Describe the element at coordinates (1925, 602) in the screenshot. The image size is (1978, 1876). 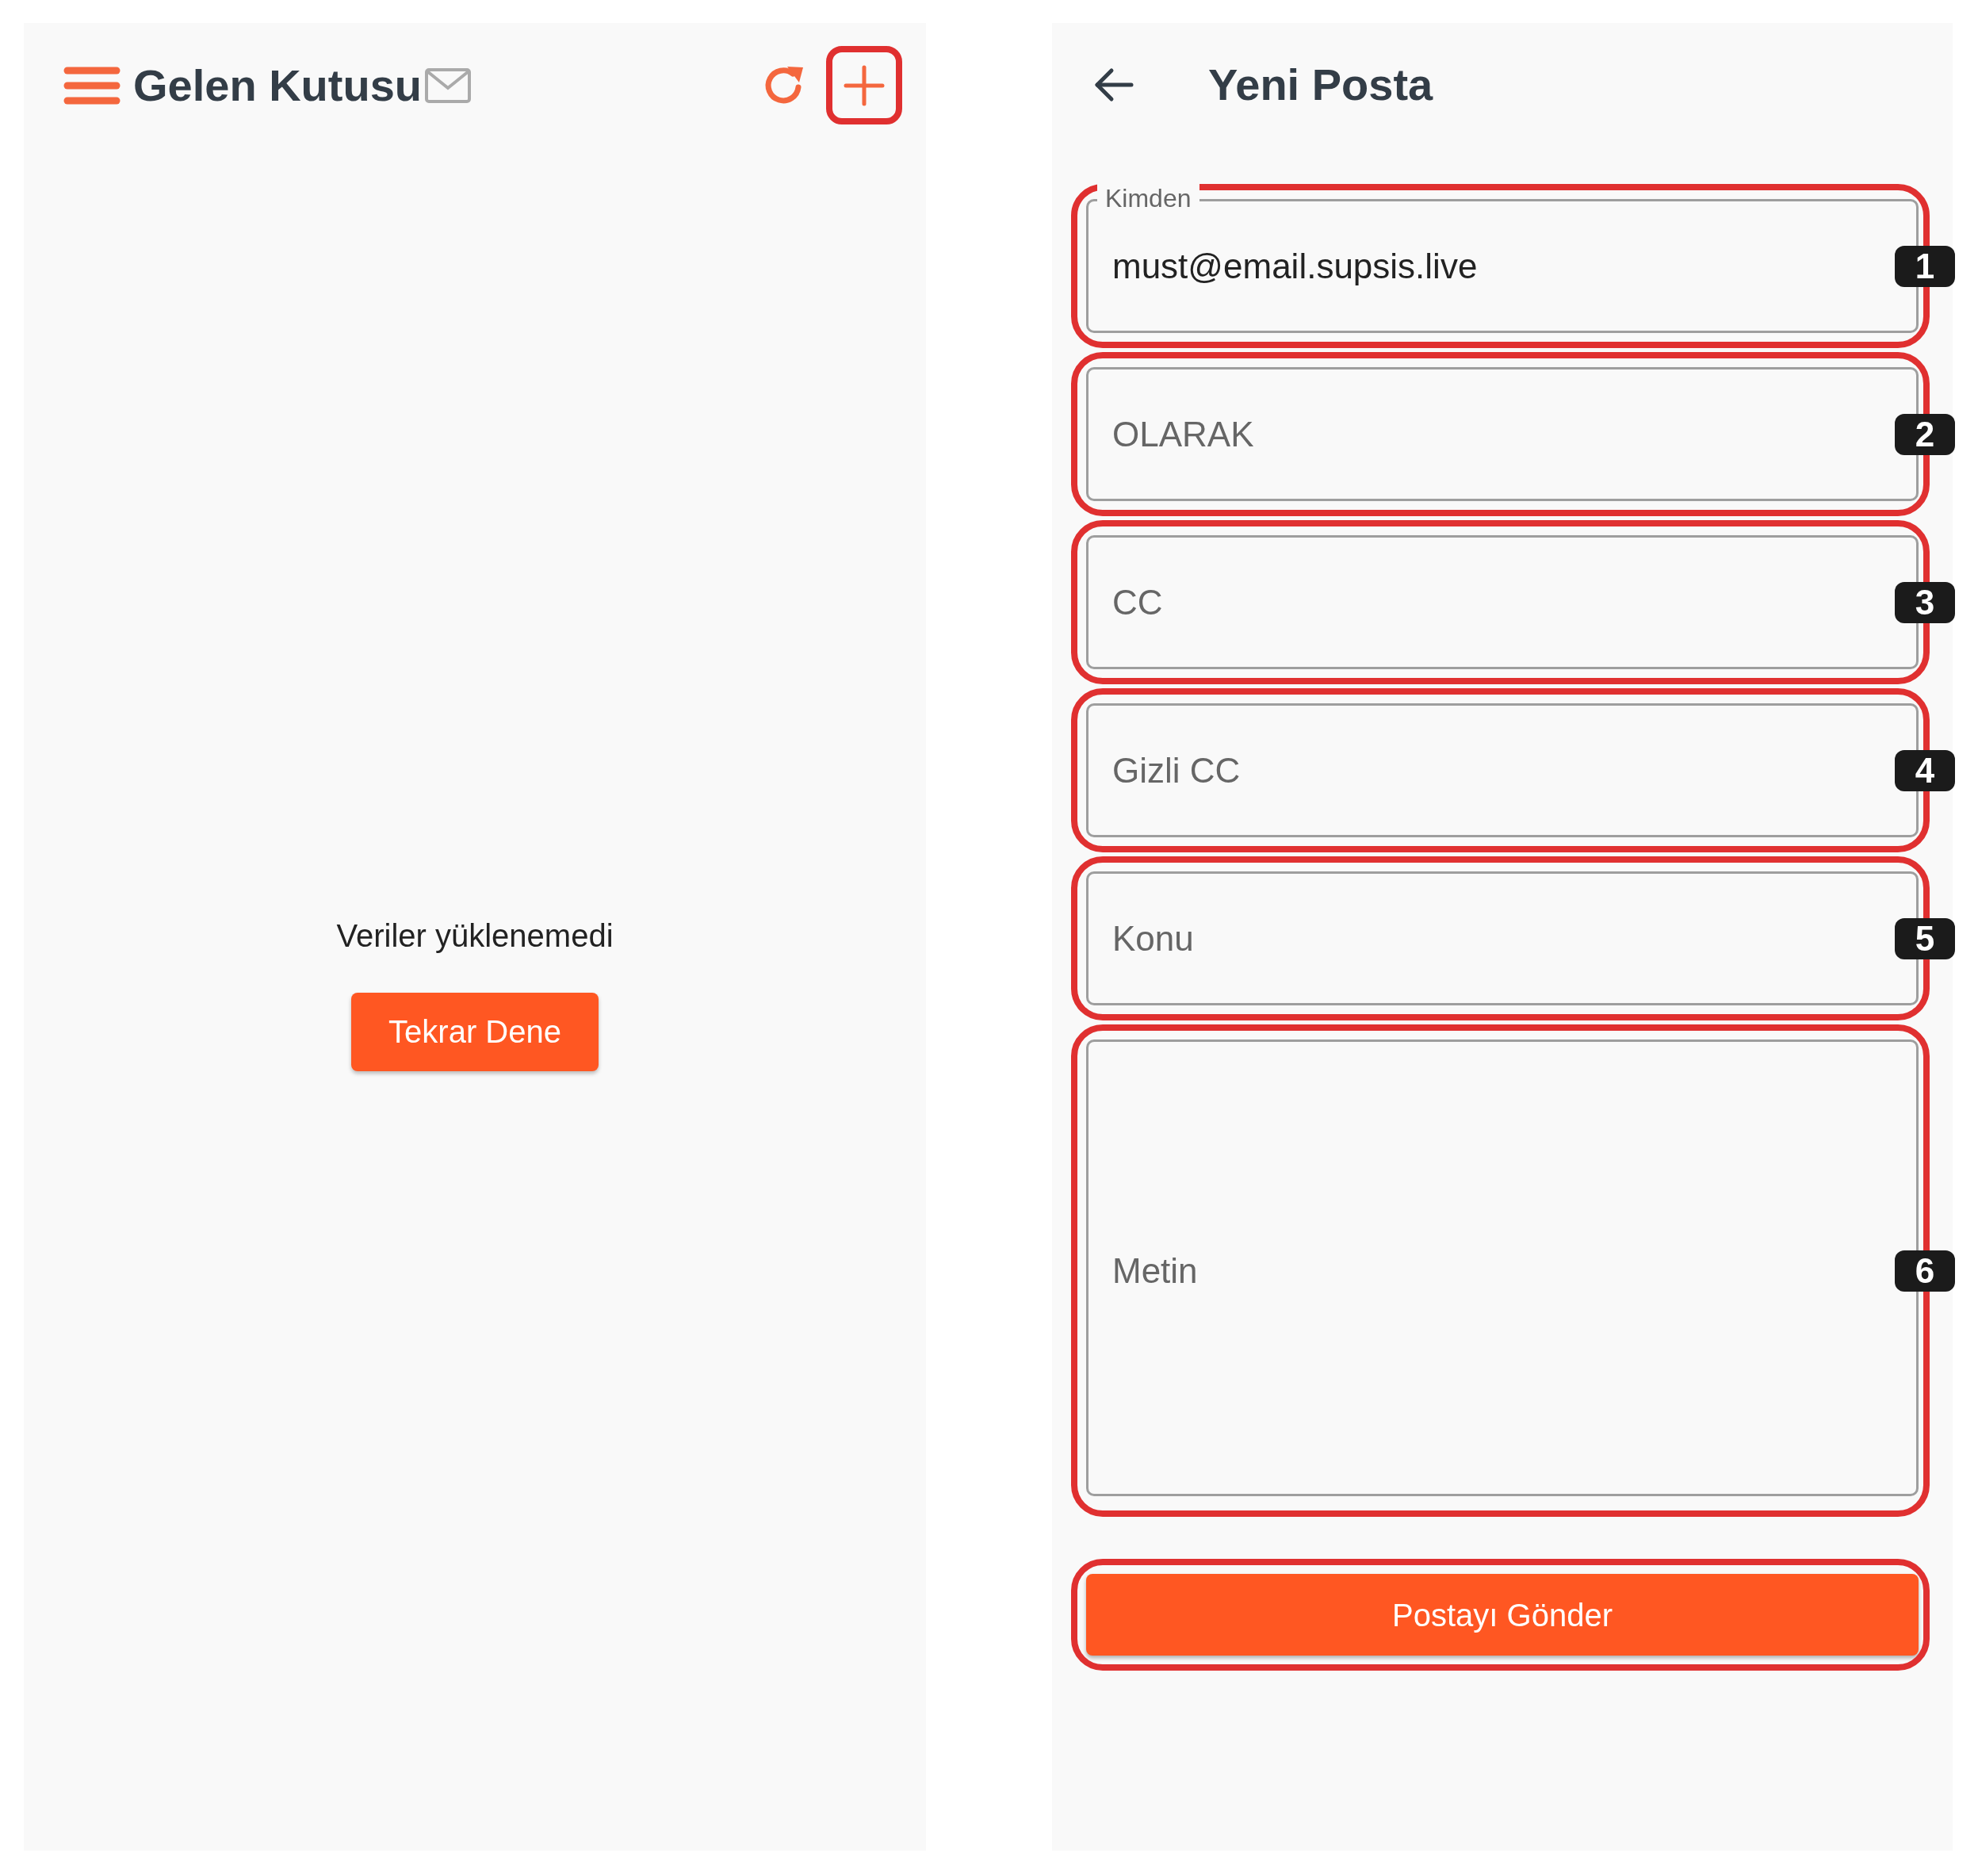
I see `number-badge: 3` at that location.